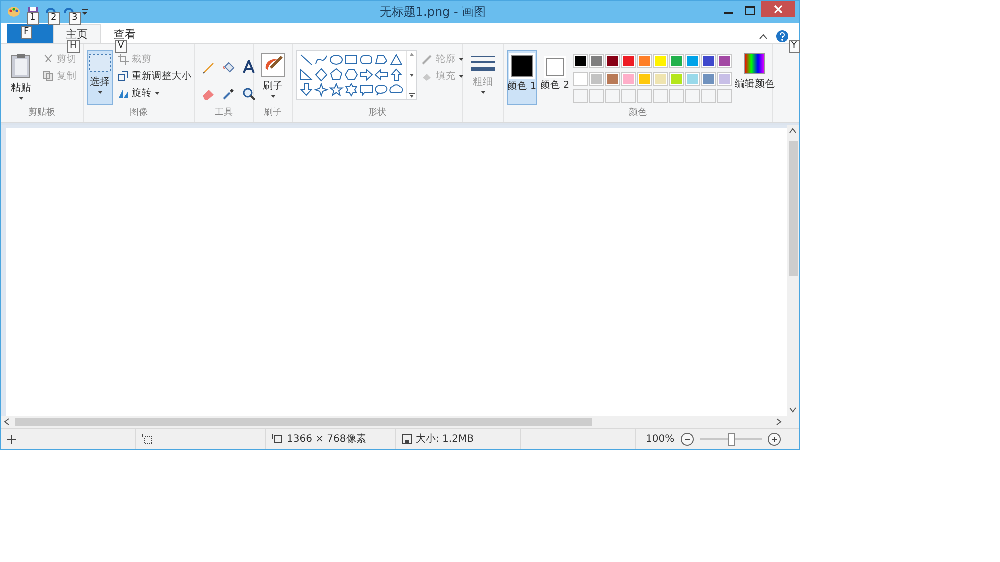  What do you see at coordinates (224, 113) in the screenshot?
I see `group-label: 工具` at bounding box center [224, 113].